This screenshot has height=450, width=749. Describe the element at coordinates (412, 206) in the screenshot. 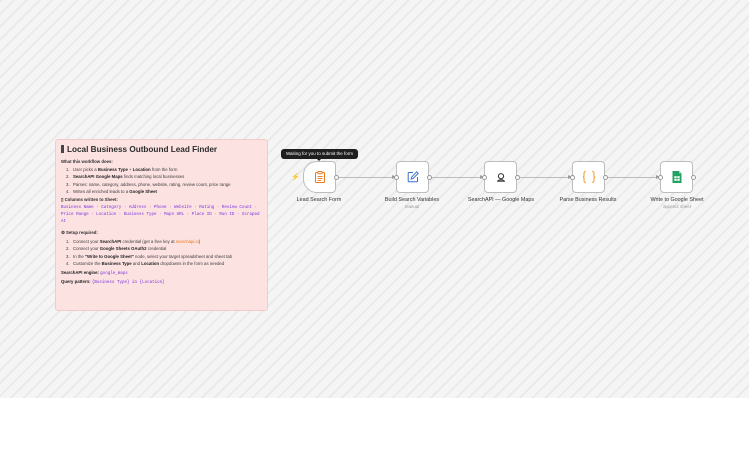

I see `node-subtitle: manual` at that location.